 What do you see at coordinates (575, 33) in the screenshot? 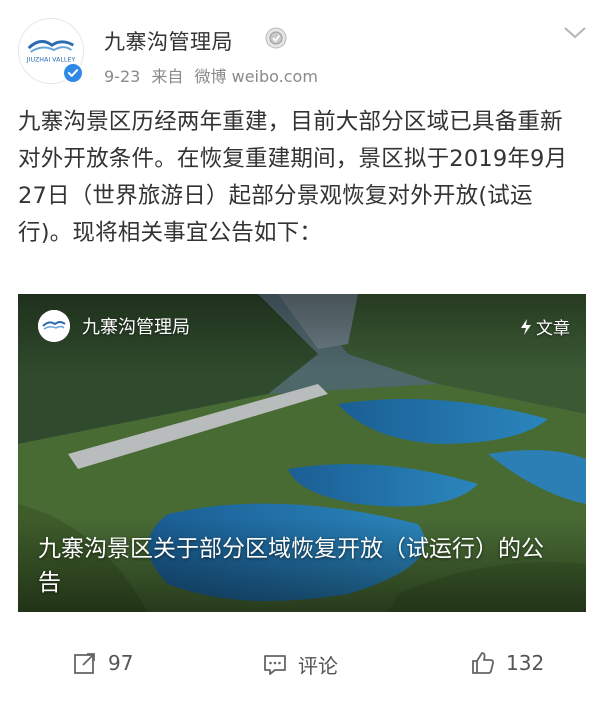
I see `chevron-down-icon` at bounding box center [575, 33].